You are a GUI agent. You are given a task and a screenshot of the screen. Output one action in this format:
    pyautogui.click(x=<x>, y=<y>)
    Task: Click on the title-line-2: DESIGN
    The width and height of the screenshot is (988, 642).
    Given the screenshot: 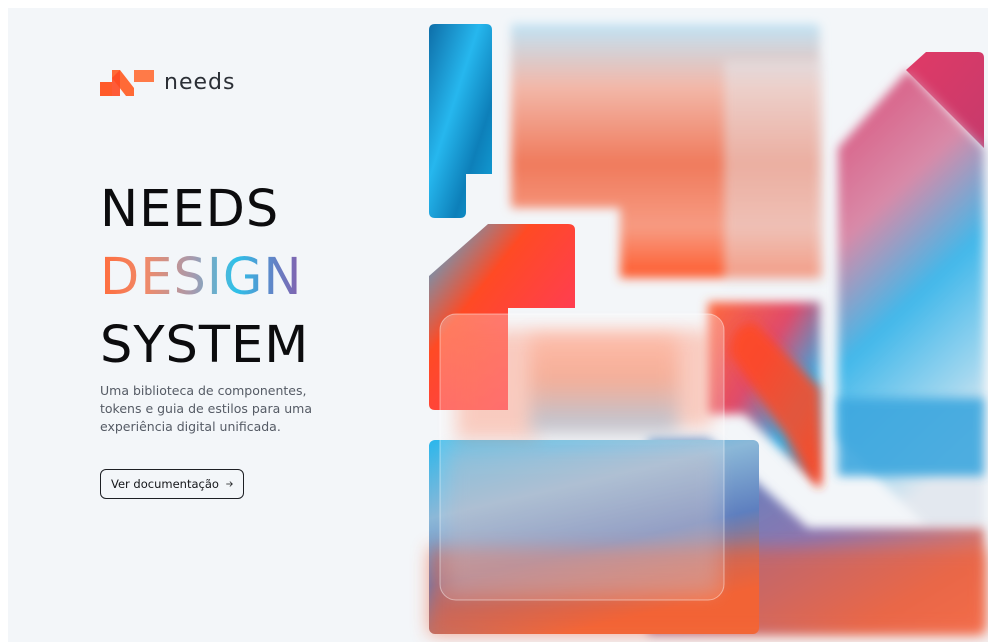 What is the action you would take?
    pyautogui.click(x=204, y=278)
    